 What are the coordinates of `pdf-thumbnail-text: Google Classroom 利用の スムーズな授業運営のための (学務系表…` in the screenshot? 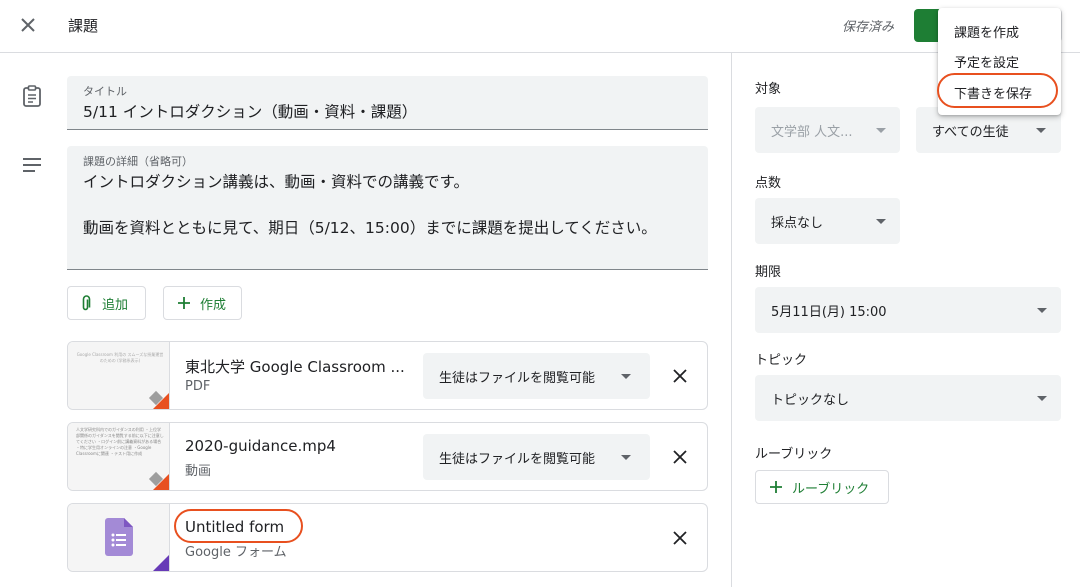 It's located at (120, 357).